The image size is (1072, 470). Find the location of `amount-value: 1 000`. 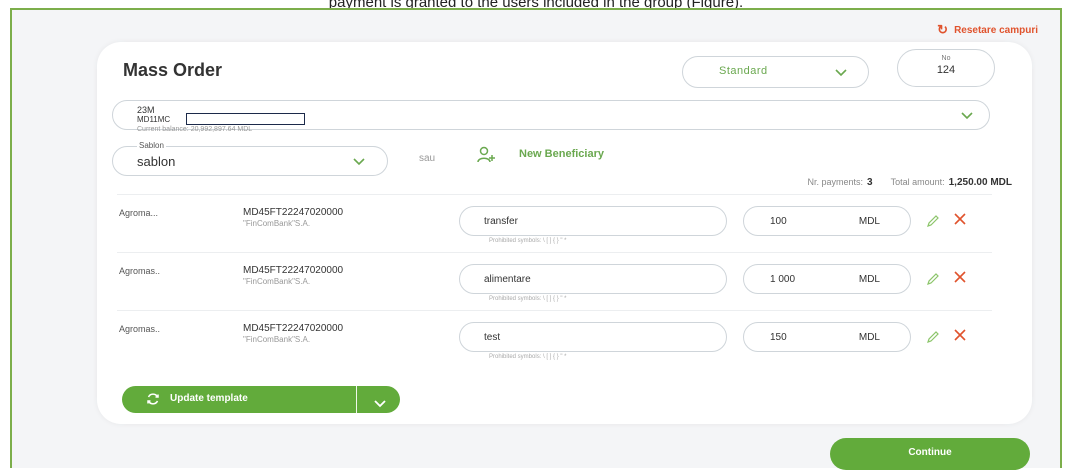

amount-value: 1 000 is located at coordinates (783, 279).